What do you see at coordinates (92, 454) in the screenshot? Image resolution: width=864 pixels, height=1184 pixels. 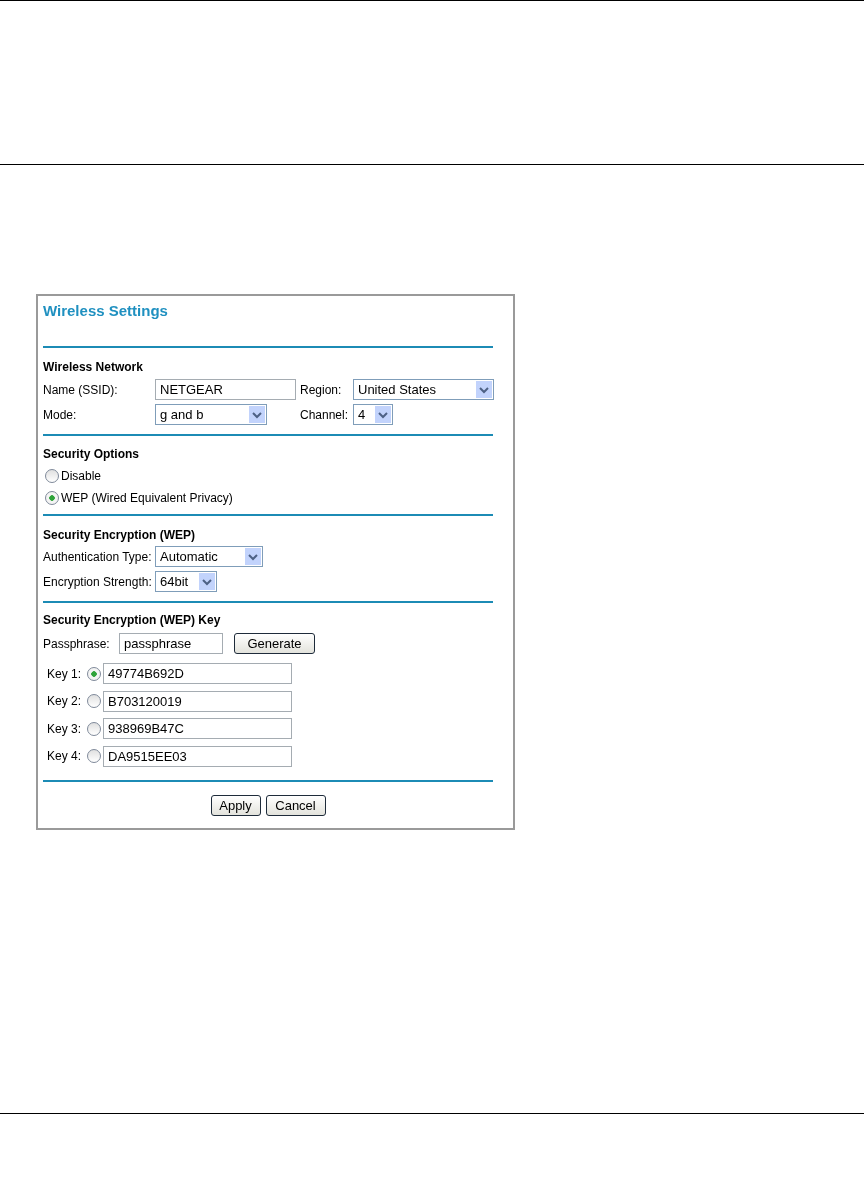 I see `section-heading: Security Options` at bounding box center [92, 454].